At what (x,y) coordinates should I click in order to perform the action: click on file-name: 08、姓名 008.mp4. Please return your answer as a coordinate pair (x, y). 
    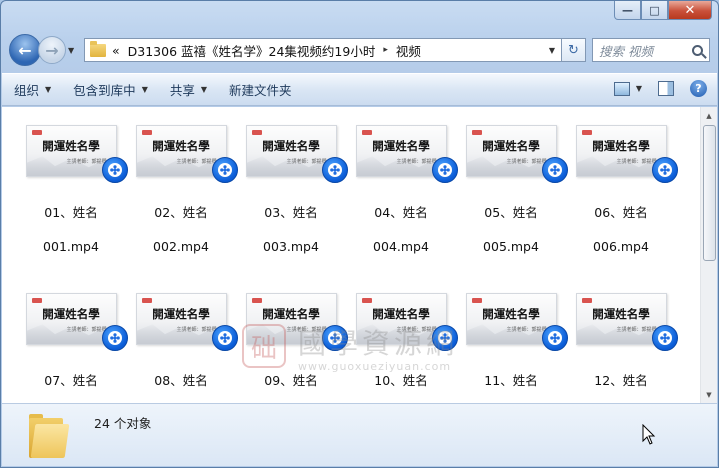
    Looking at the image, I should click on (181, 379).